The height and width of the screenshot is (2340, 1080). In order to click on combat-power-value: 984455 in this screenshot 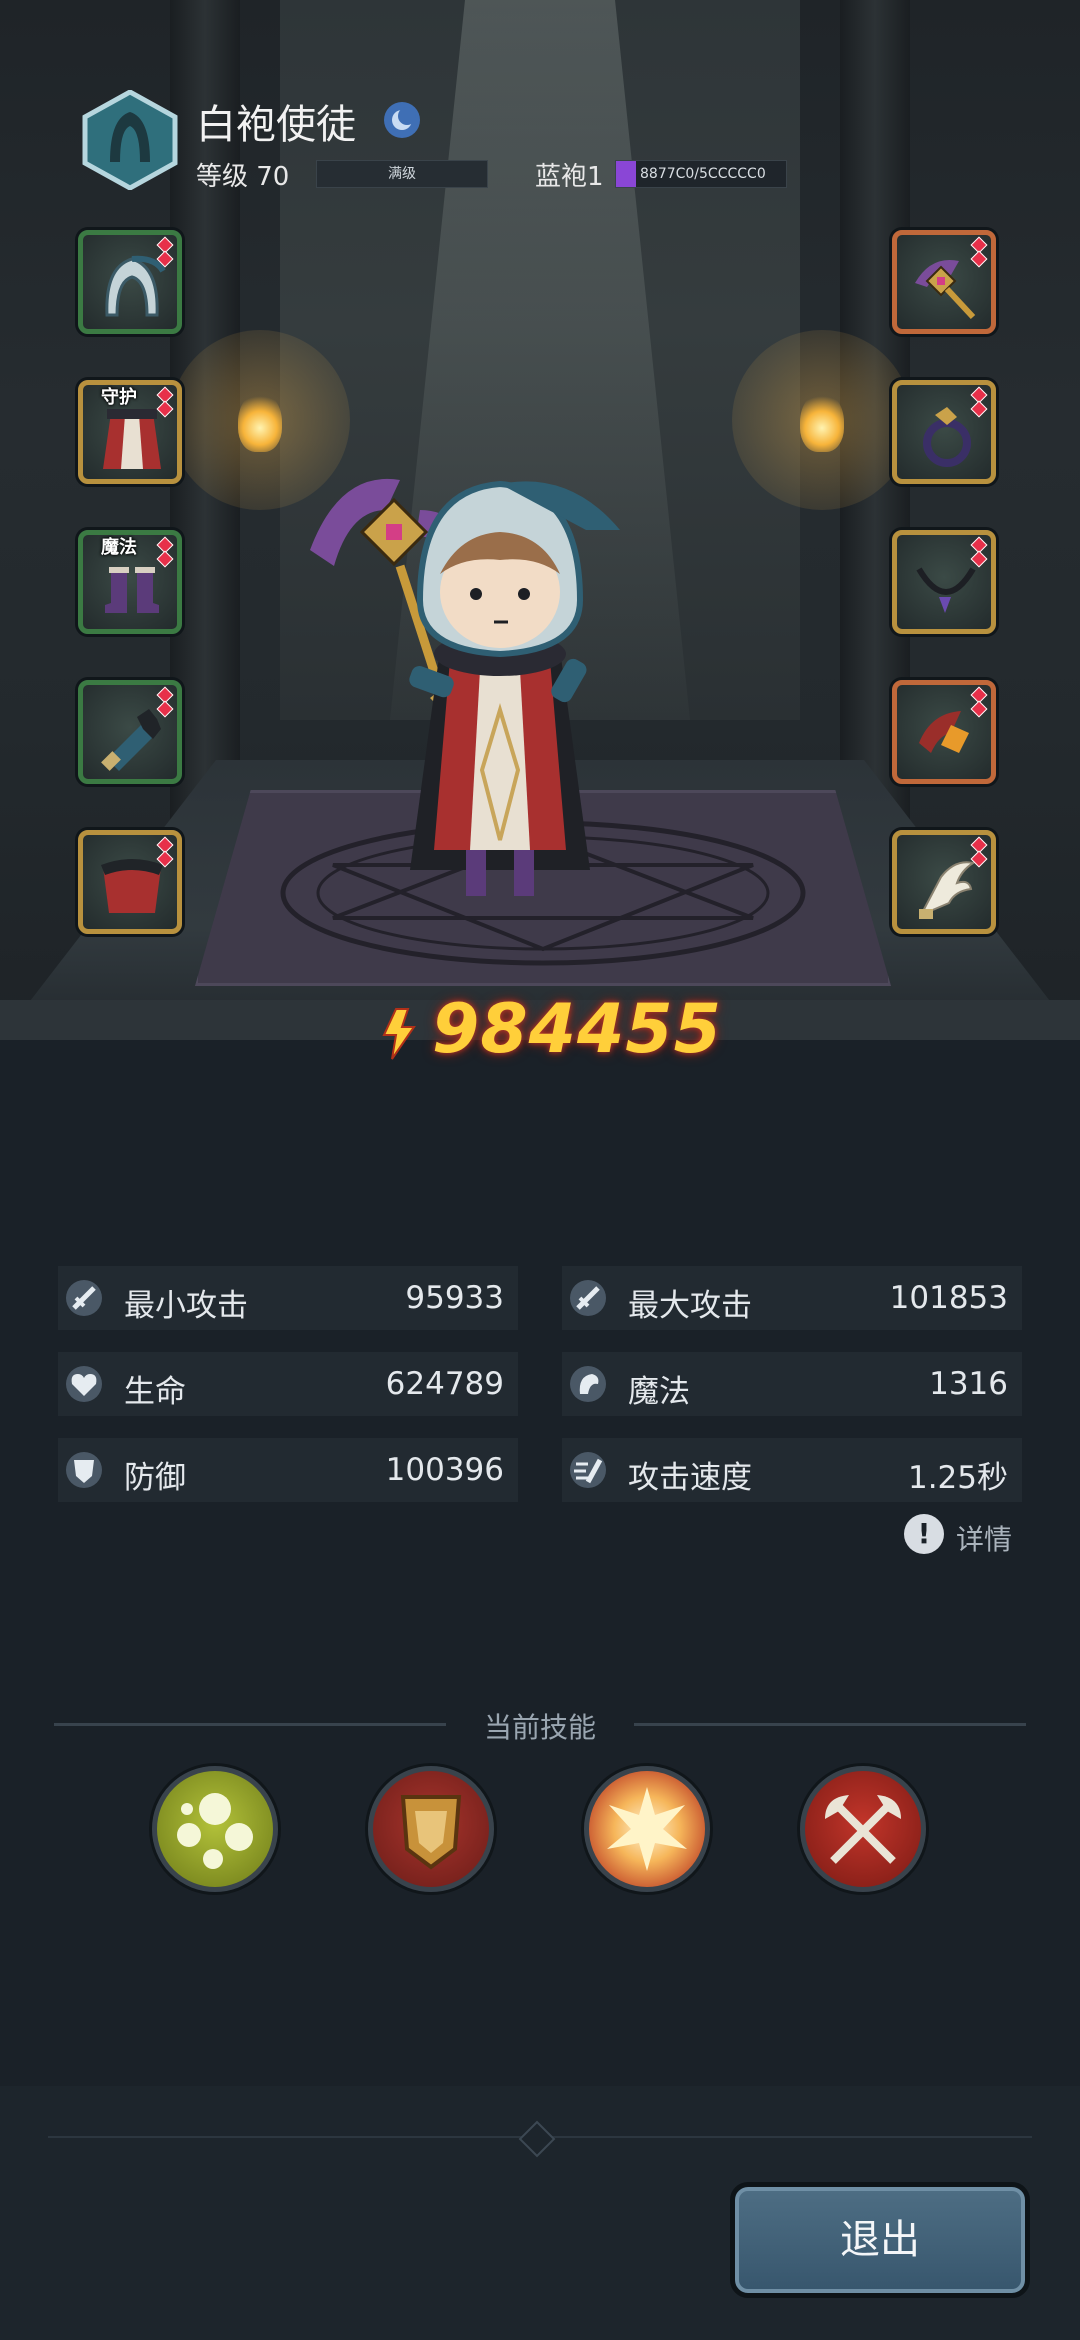, I will do `click(577, 1029)`.